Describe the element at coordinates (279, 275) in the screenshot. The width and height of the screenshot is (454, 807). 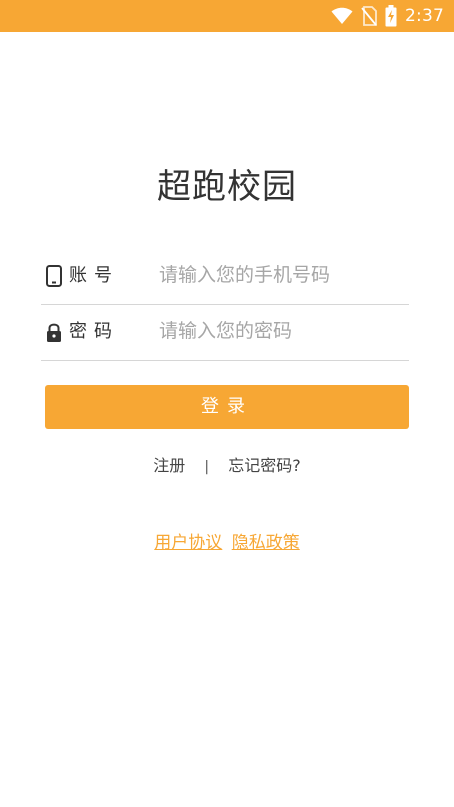
I see `account-input` at that location.